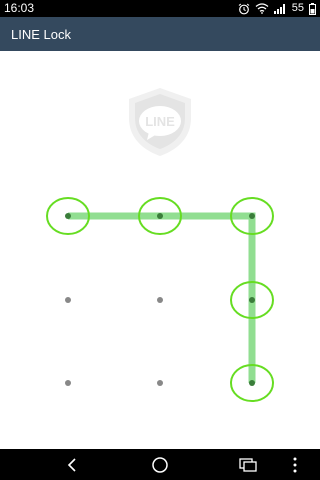  Describe the element at coordinates (297, 8) in the screenshot. I see `battery-level: 55` at that location.